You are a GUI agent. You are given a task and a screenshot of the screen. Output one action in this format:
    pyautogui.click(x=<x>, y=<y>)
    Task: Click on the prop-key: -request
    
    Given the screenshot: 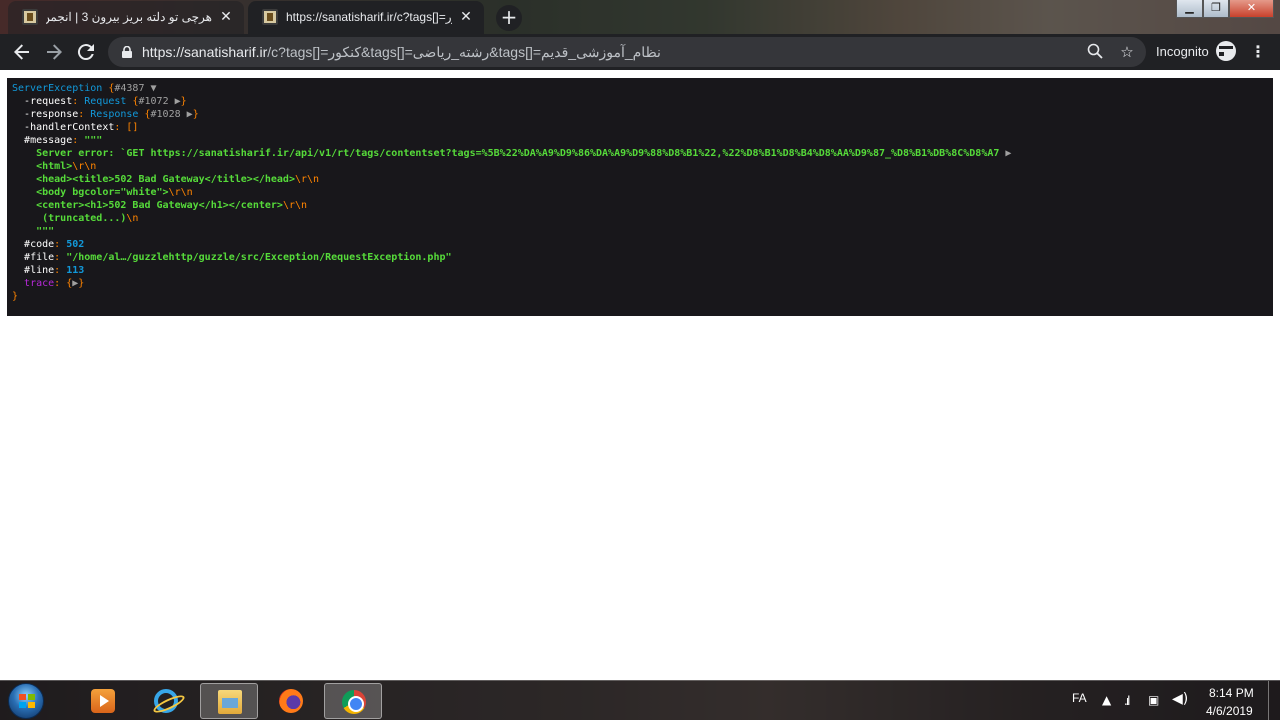 What is the action you would take?
    pyautogui.click(x=48, y=101)
    